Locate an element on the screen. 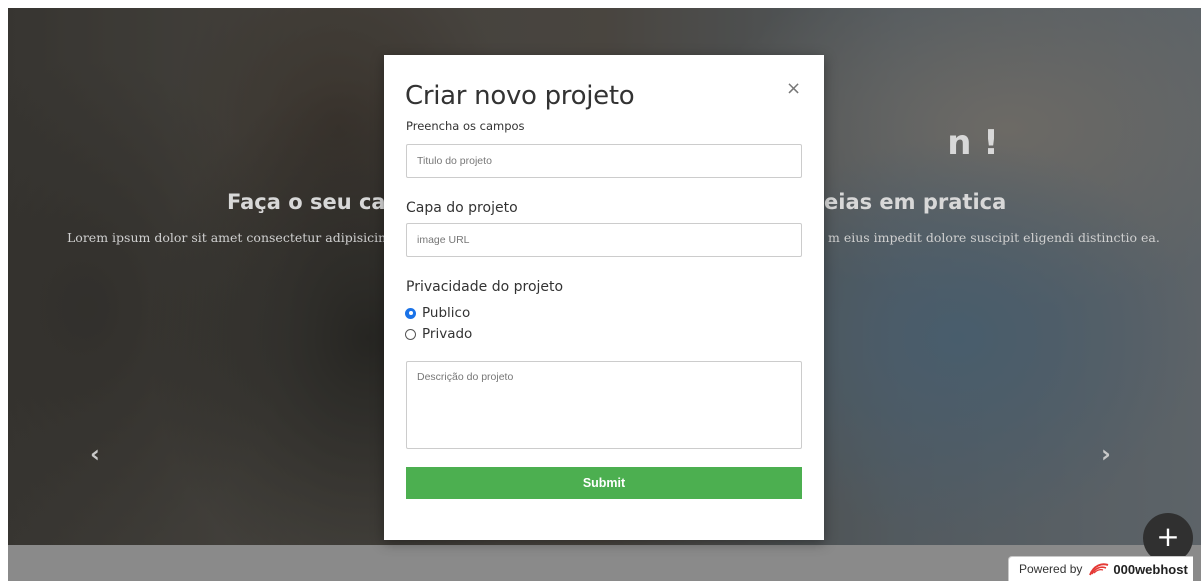  cover-label: Capa do projeto is located at coordinates (462, 208).